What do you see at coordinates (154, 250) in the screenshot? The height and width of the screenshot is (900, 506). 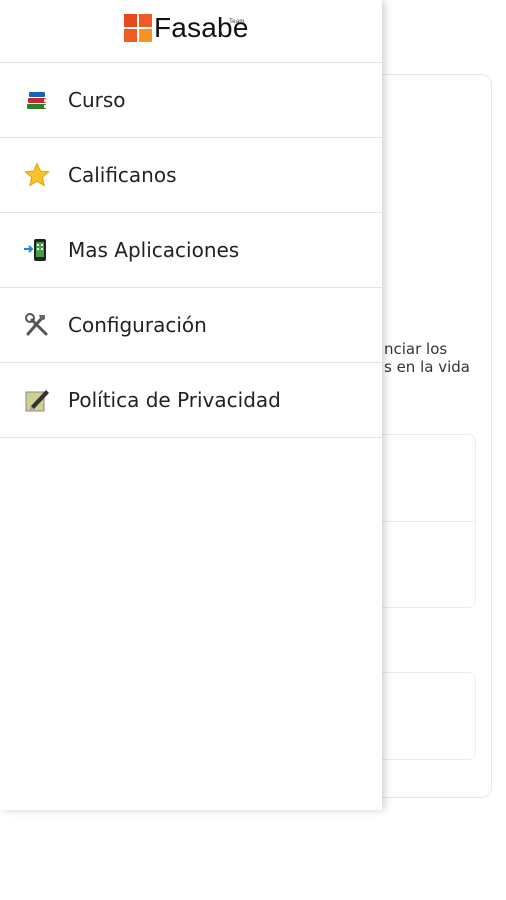 I see `menu-item-label: Mas Aplicaciones` at bounding box center [154, 250].